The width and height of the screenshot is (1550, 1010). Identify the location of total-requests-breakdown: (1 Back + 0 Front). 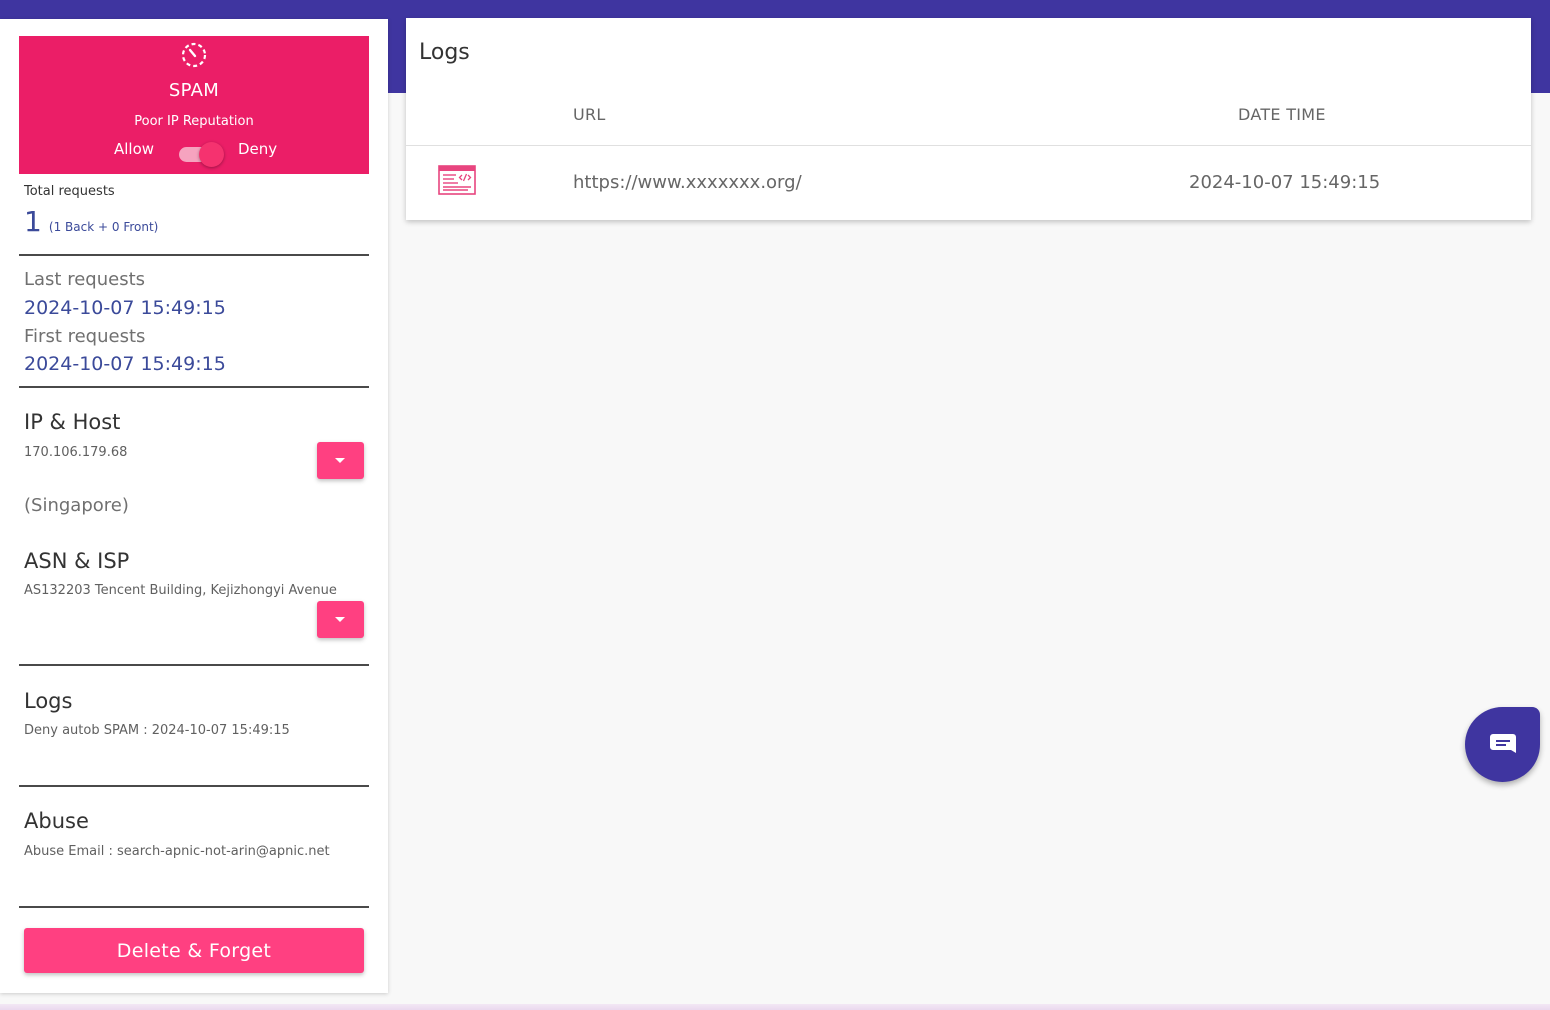
(103, 227).